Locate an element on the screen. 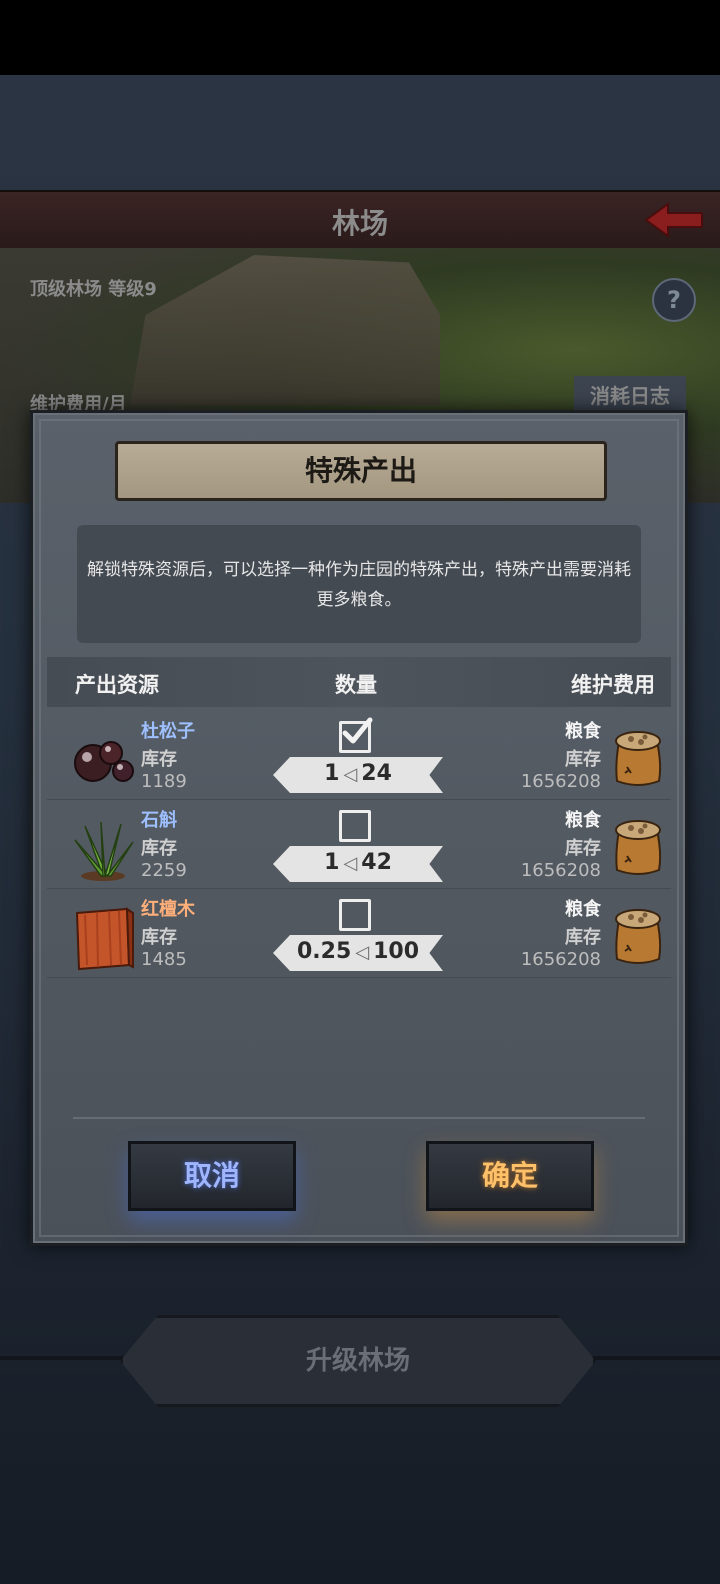  juniper-berries-icon is located at coordinates (104, 761).